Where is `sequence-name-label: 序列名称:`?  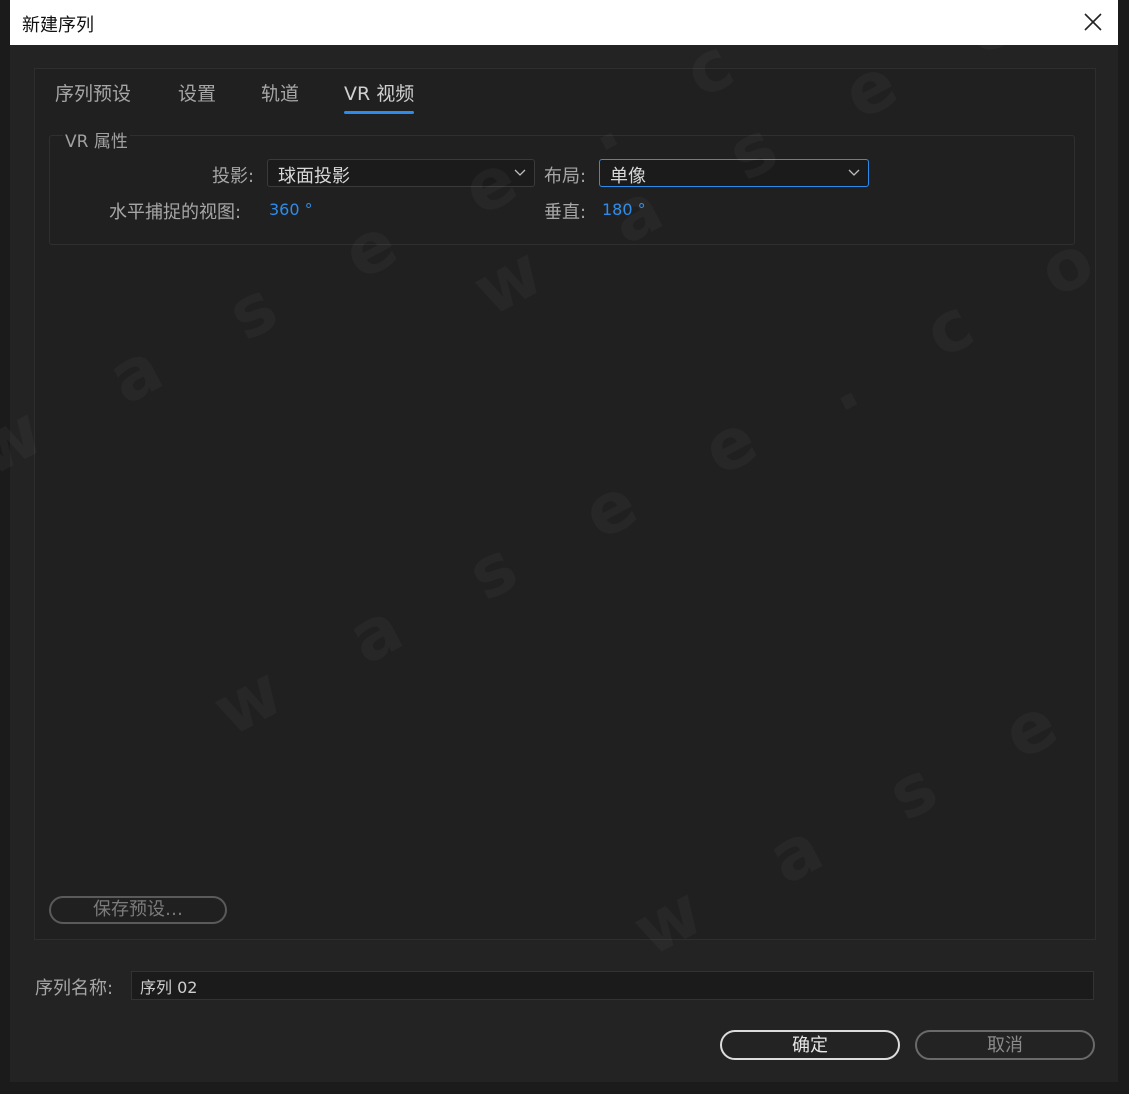 sequence-name-label: 序列名称: is located at coordinates (74, 988).